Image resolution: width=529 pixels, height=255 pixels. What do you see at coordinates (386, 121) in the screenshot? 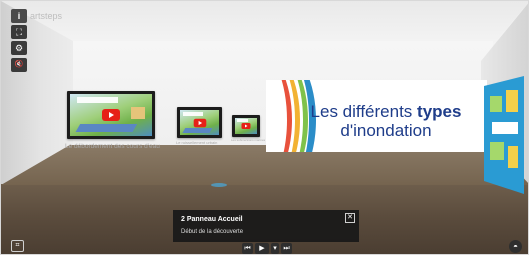
I see `panel-title: Les différents types d'inondation` at bounding box center [386, 121].